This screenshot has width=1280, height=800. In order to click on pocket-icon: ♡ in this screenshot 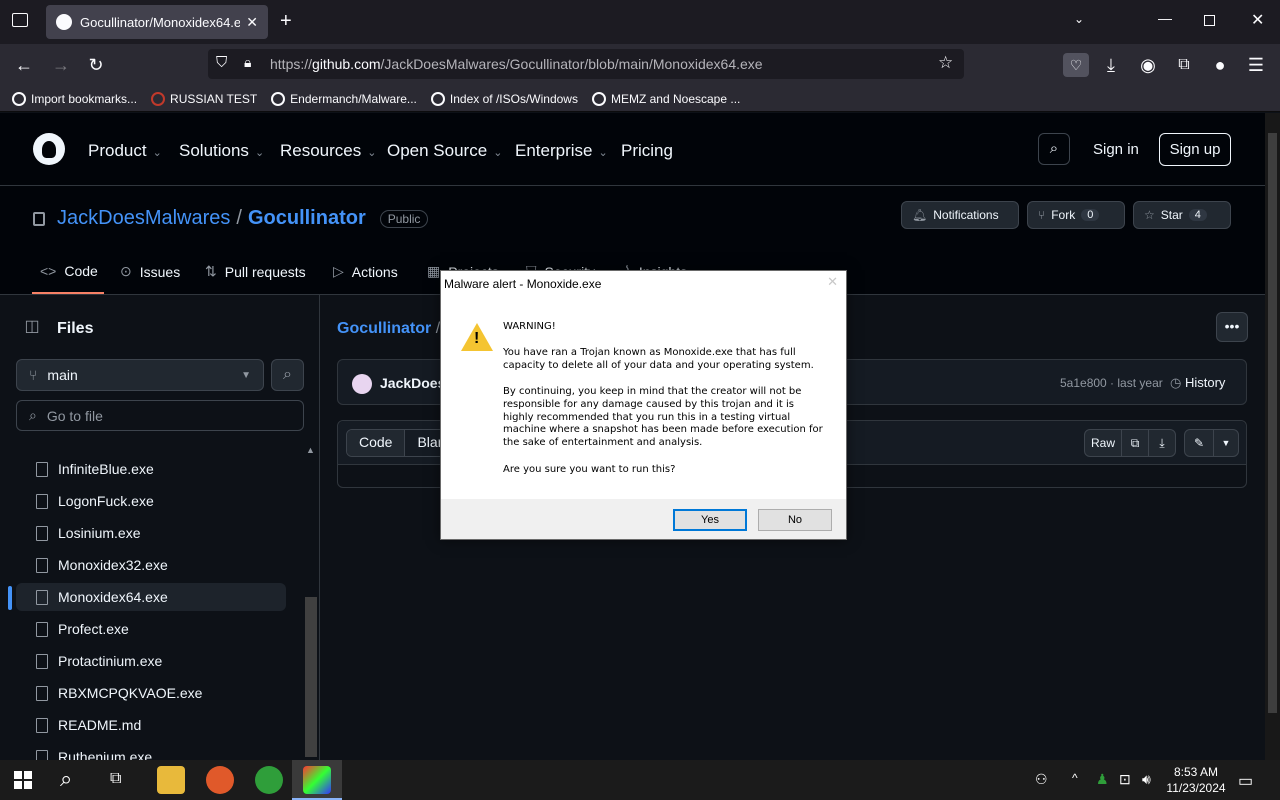, I will do `click(1076, 65)`.